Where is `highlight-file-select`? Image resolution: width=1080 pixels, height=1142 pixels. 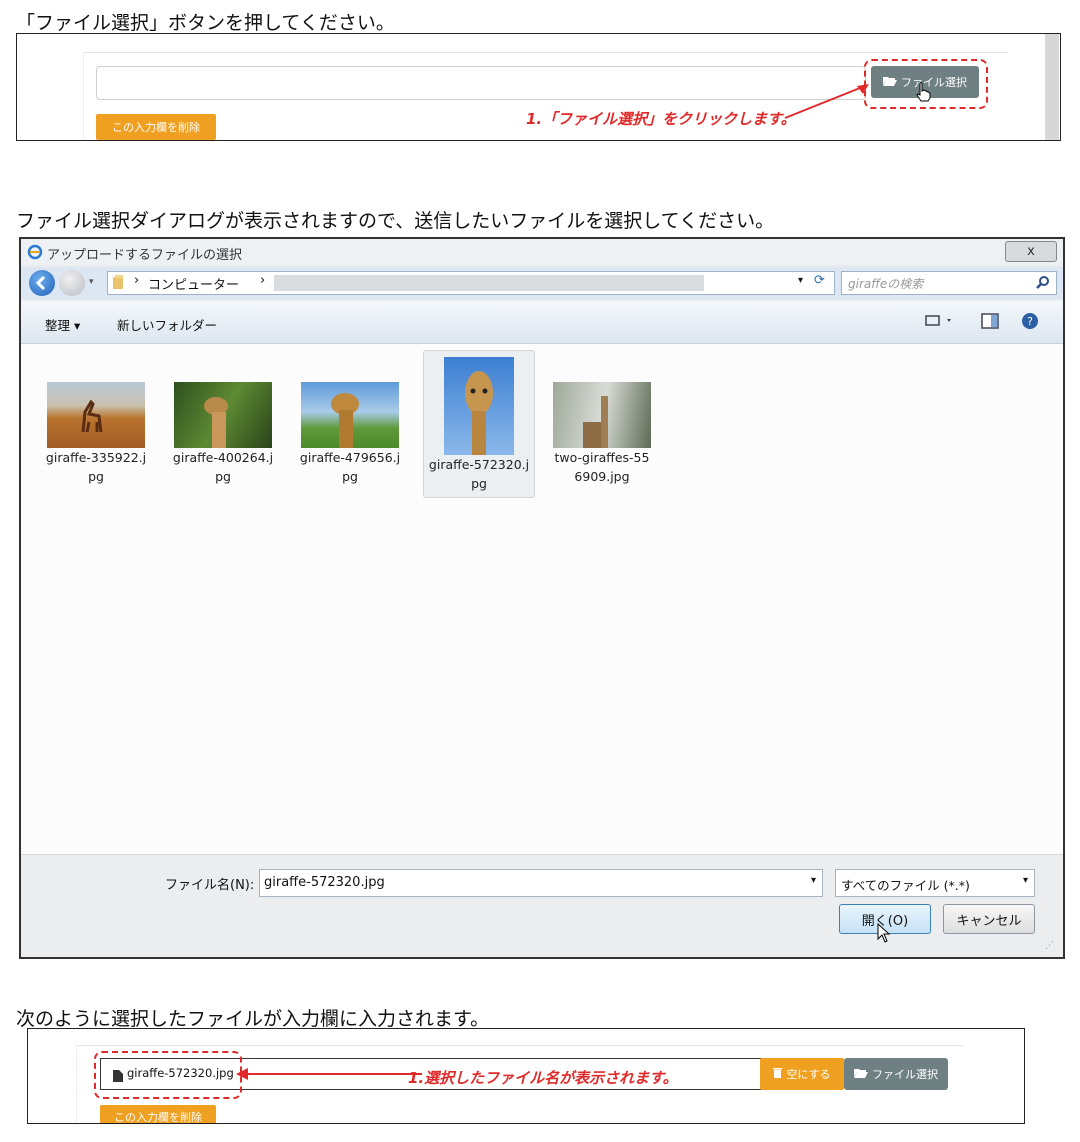 highlight-file-select is located at coordinates (926, 84).